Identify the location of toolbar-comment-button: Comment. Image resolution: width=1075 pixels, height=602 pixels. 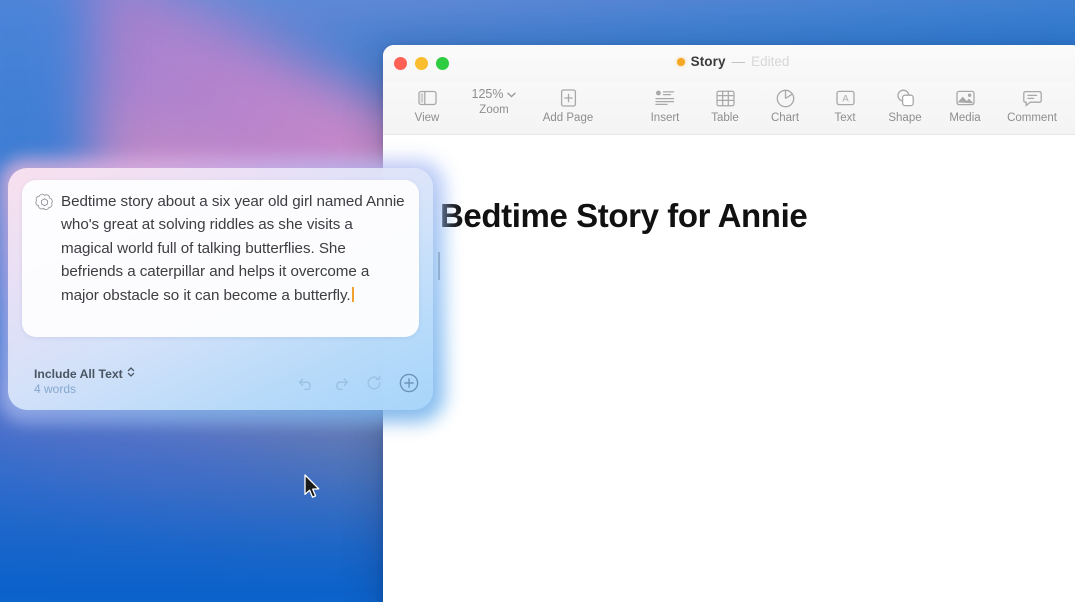
(1032, 104).